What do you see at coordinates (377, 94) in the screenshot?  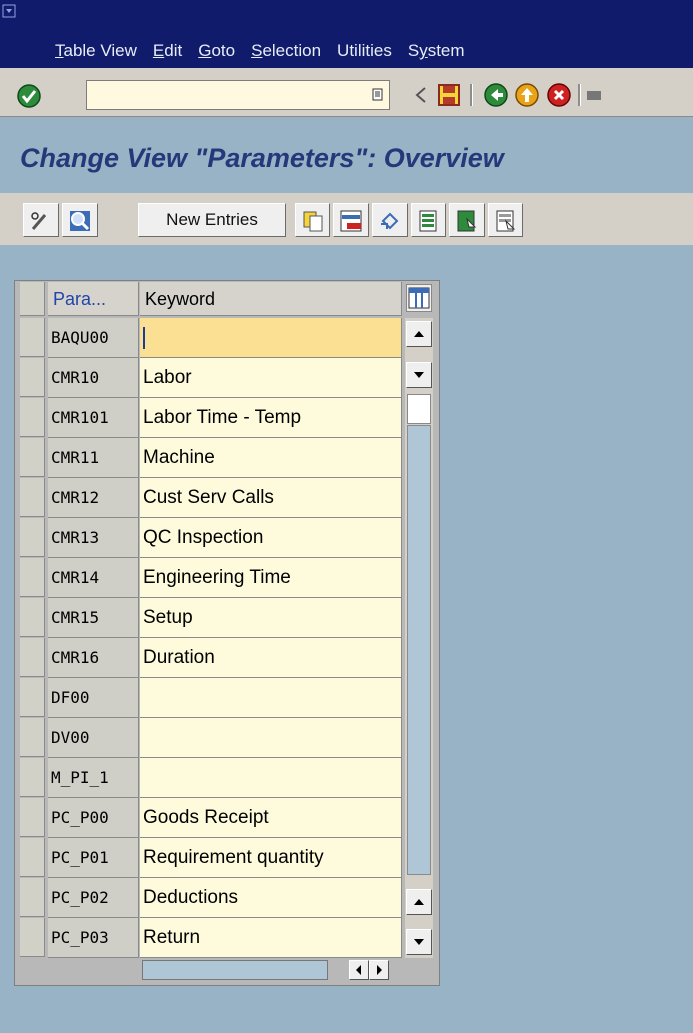 I see `command-history-icon` at bounding box center [377, 94].